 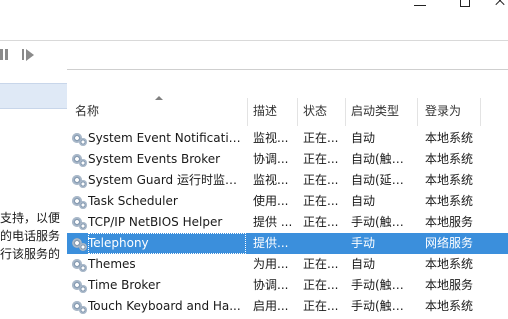 I want to click on service-log-on-as: 网络服务, so click(x=449, y=243).